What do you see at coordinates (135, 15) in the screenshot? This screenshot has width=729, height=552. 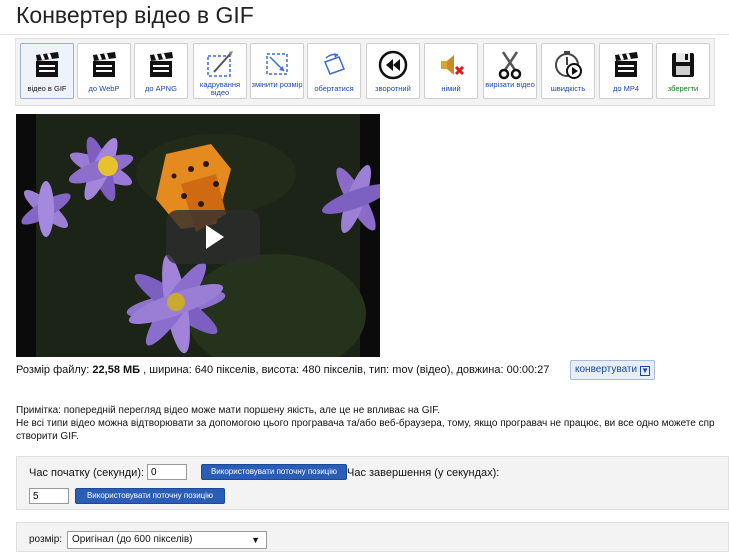 I see `page-title: Конвертер відео в GIF` at bounding box center [135, 15].